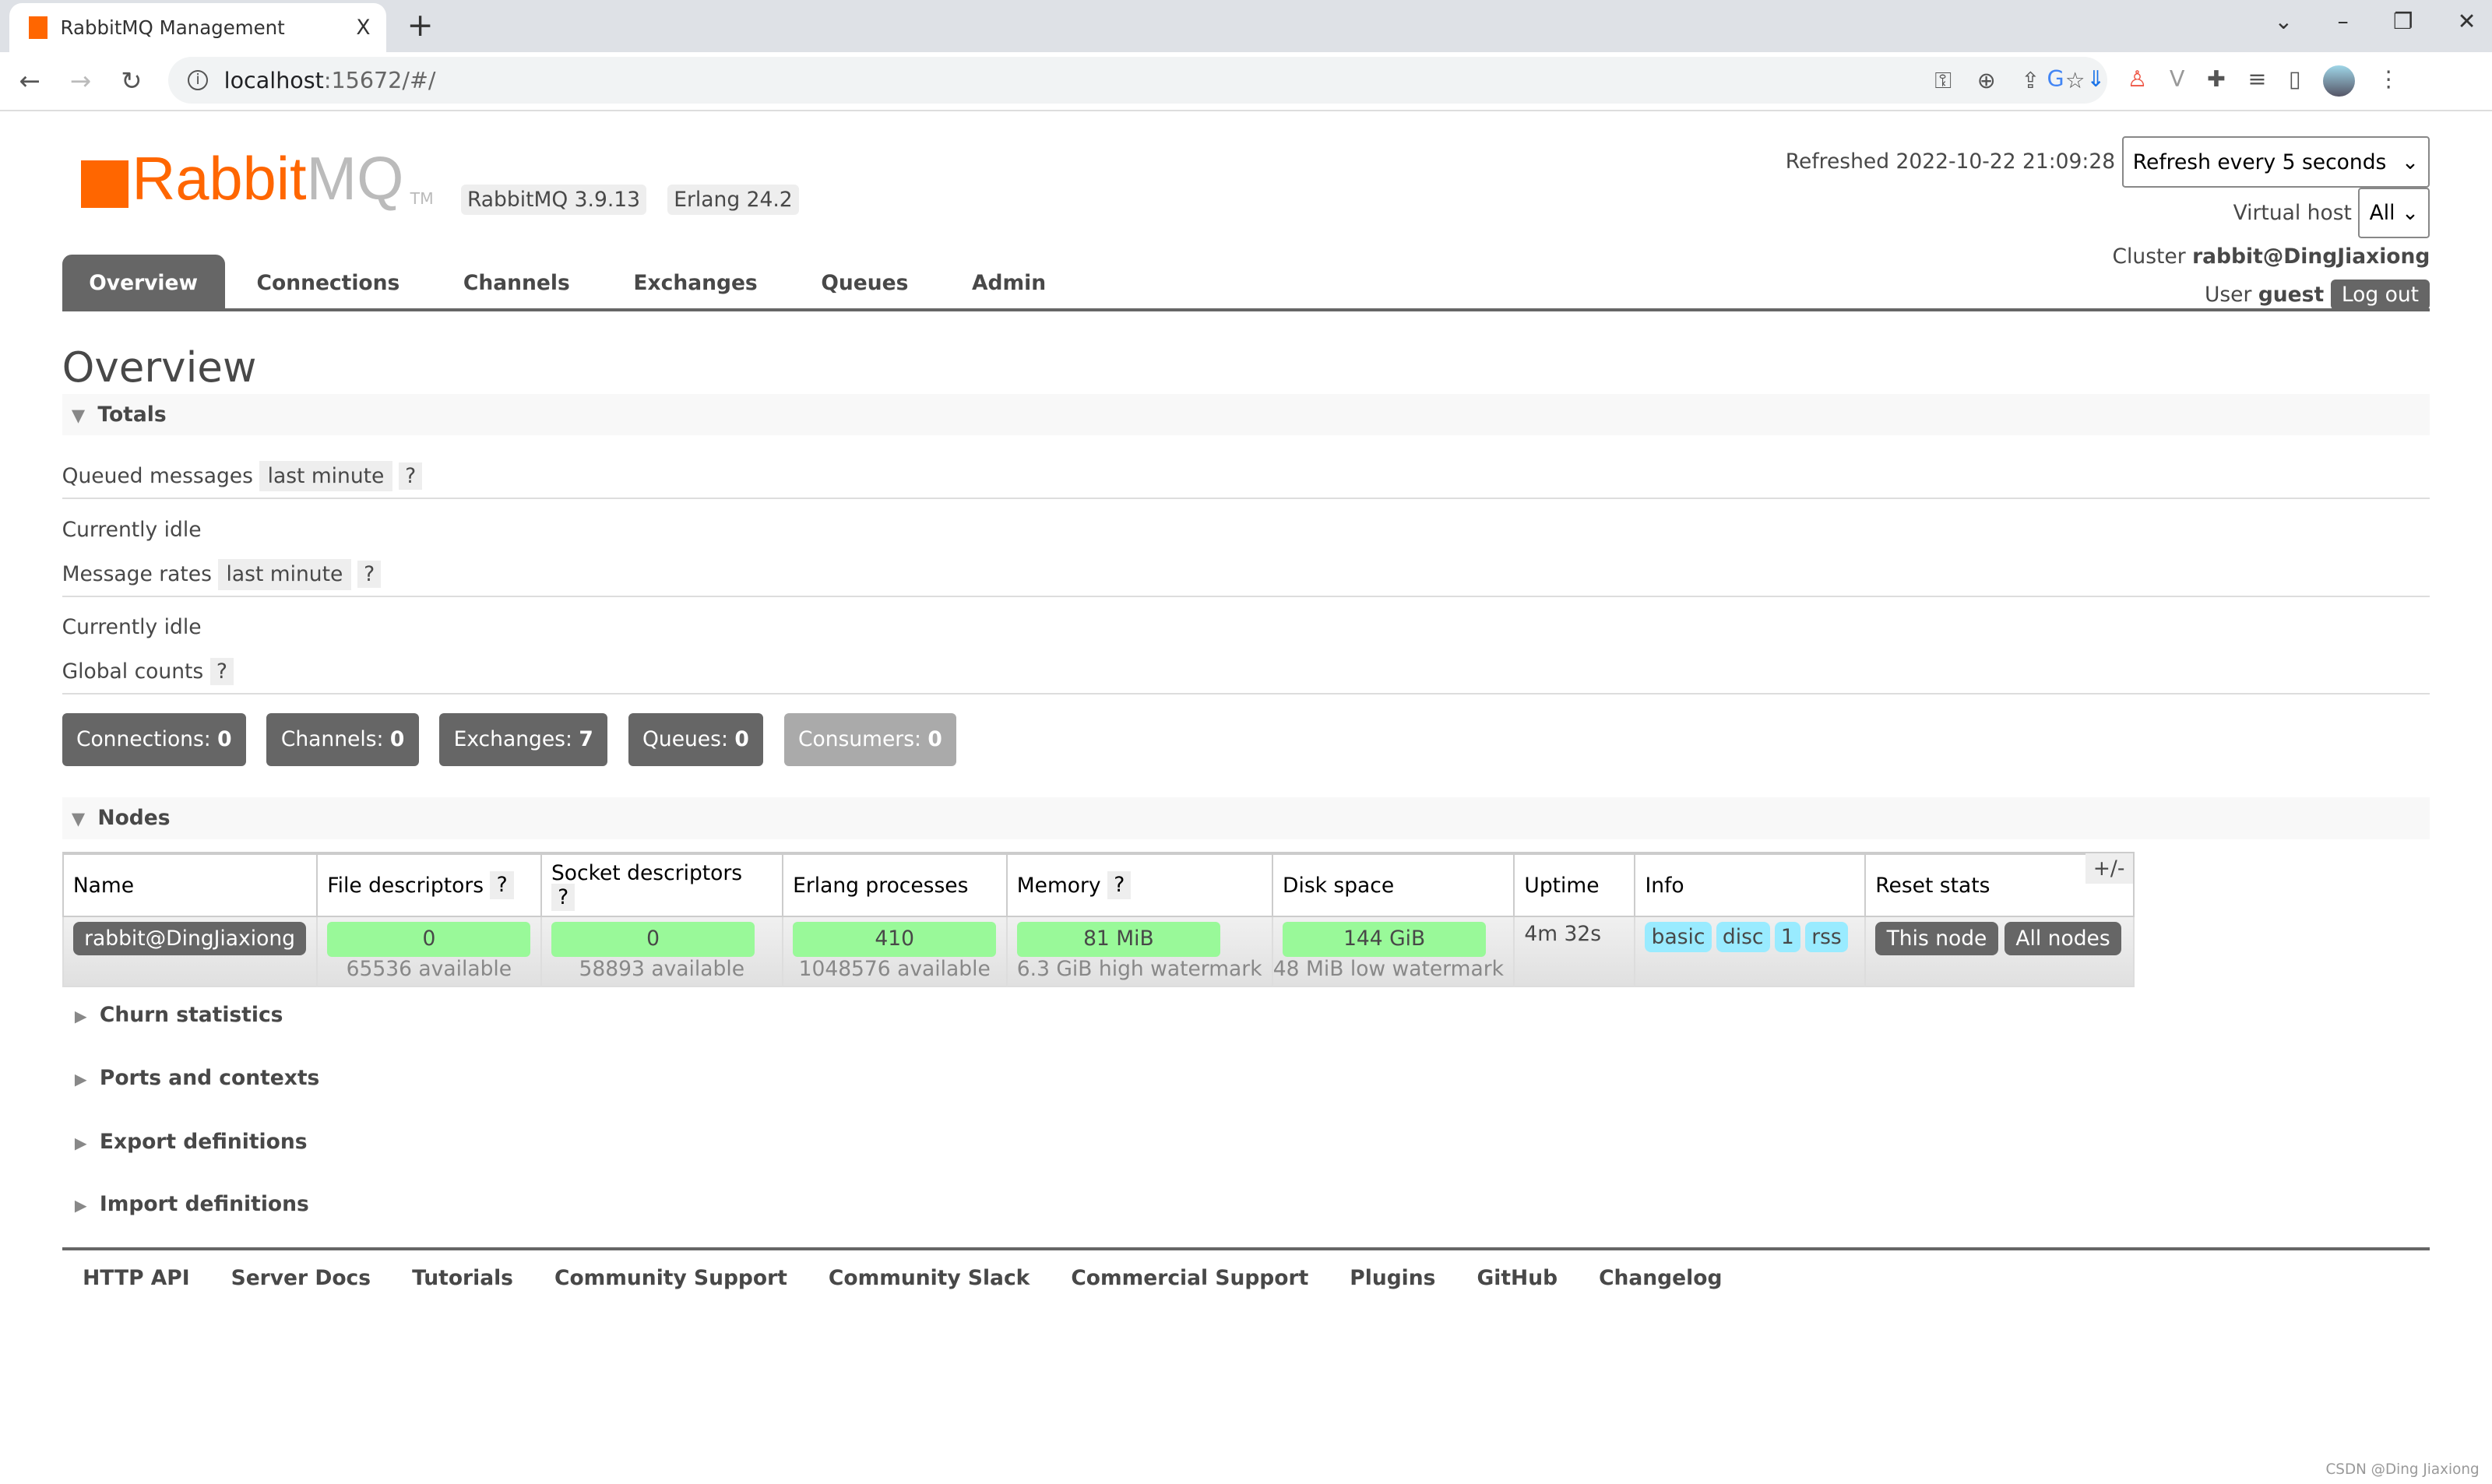  I want to click on translate-extension-icon: G, so click(2055, 81).